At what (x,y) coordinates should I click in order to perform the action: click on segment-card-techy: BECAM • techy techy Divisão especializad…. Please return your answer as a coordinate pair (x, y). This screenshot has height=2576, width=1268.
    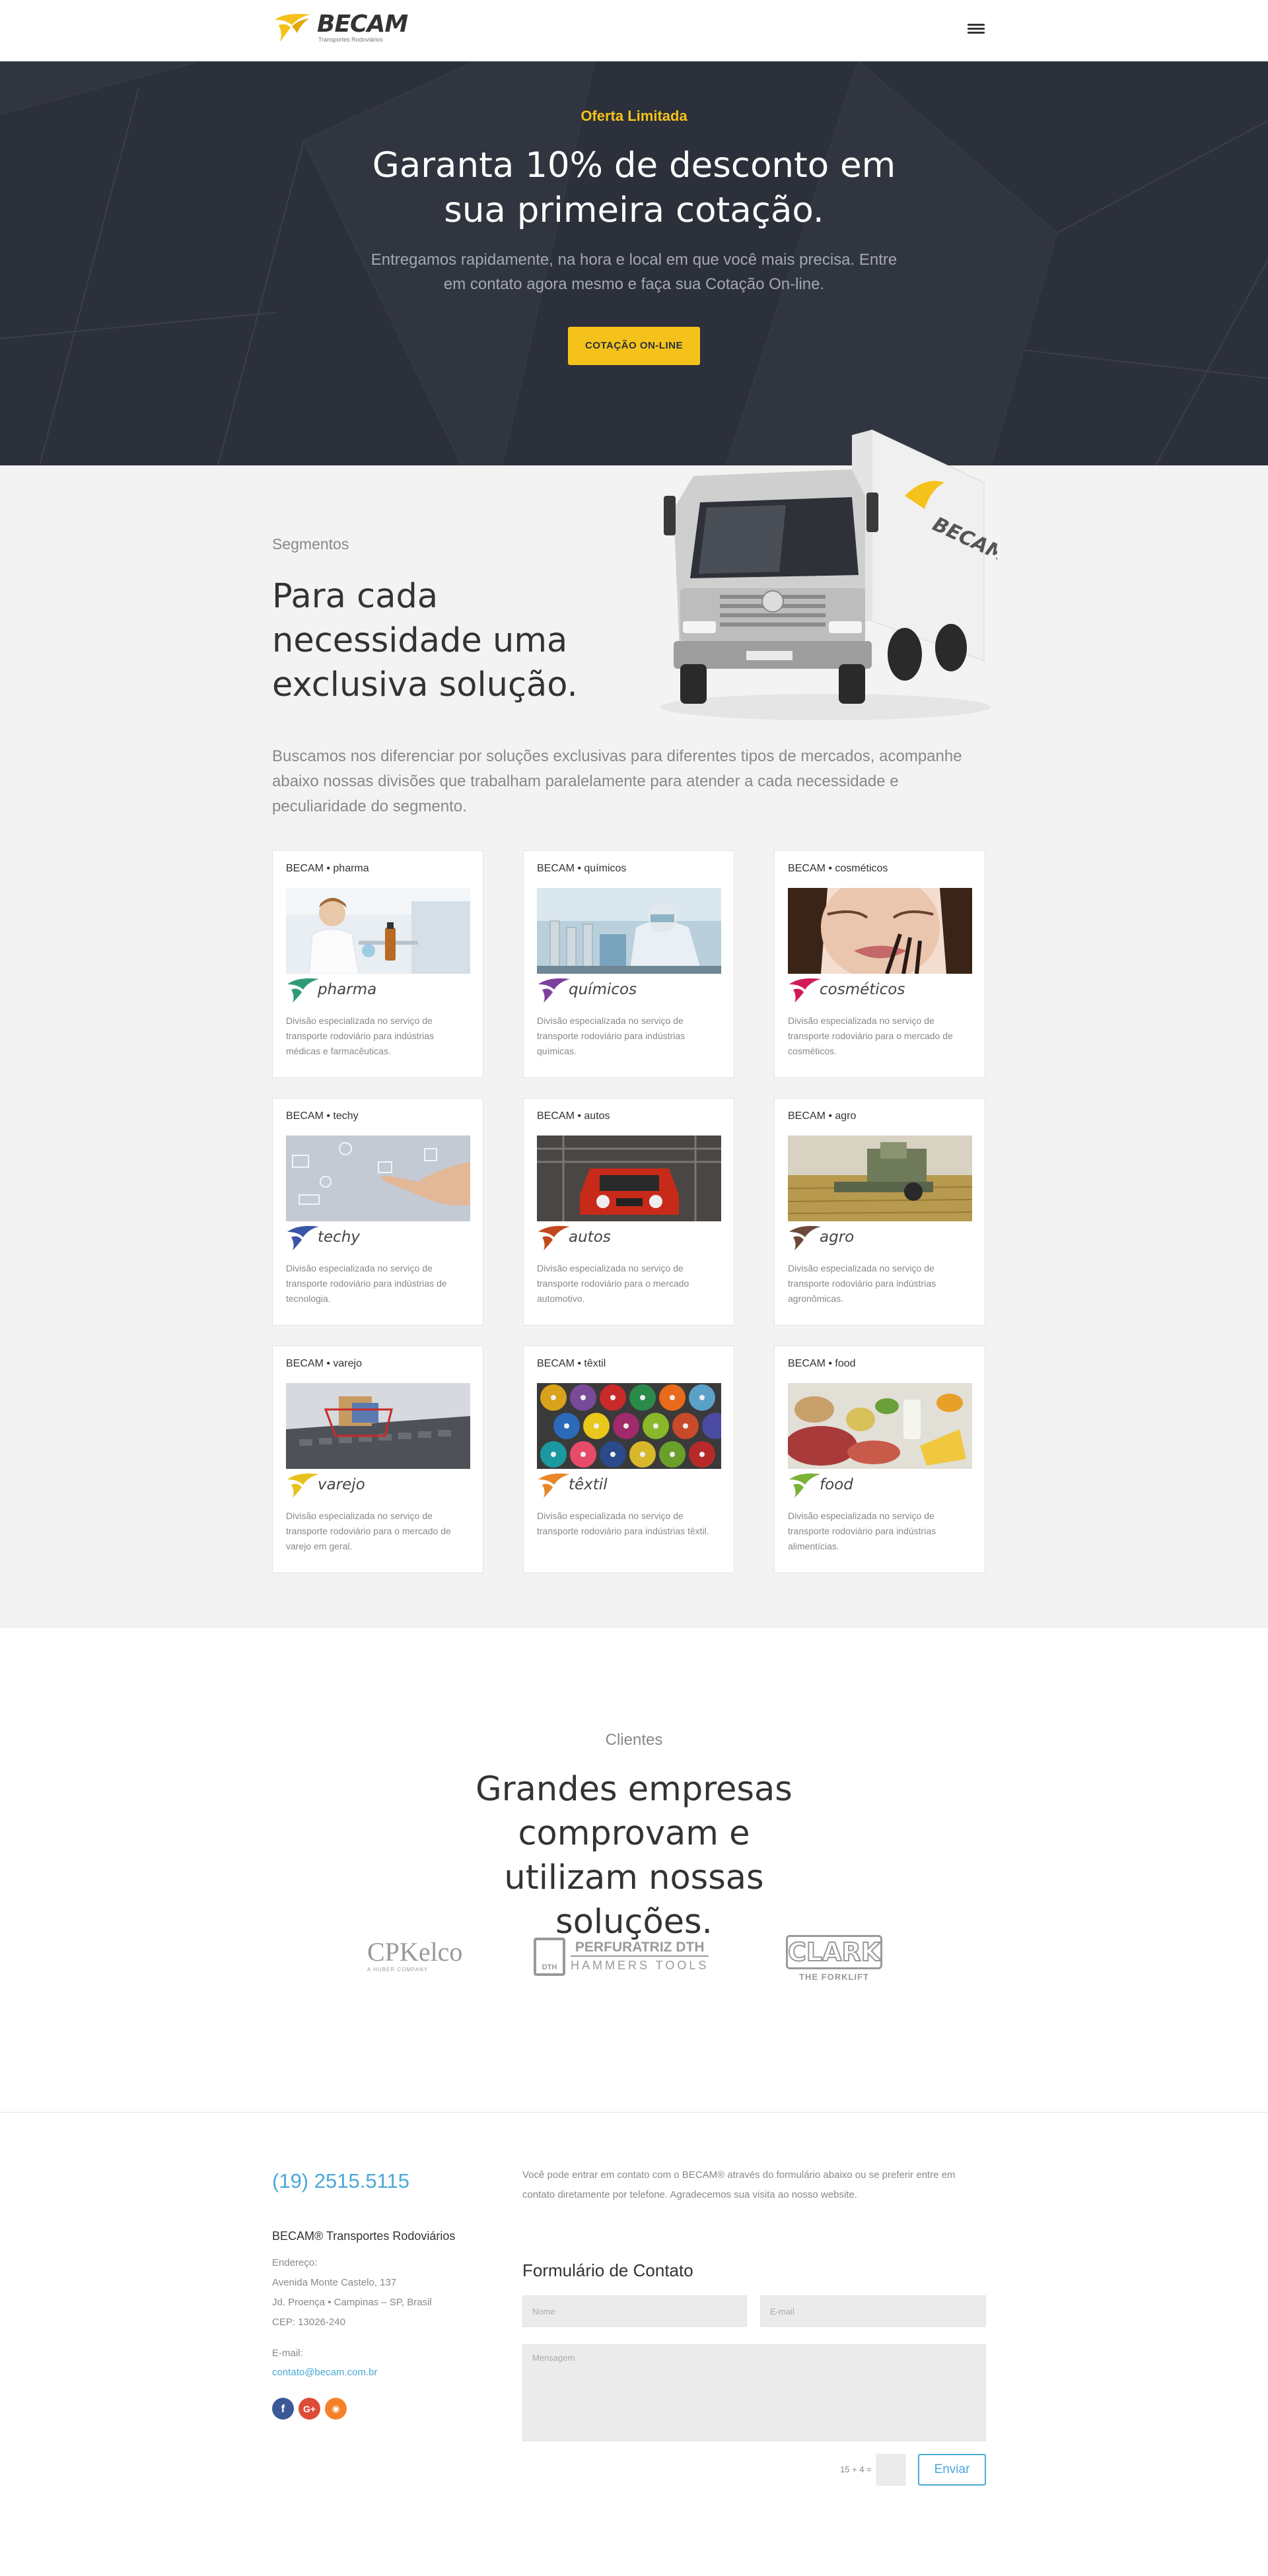
    Looking at the image, I should click on (377, 1212).